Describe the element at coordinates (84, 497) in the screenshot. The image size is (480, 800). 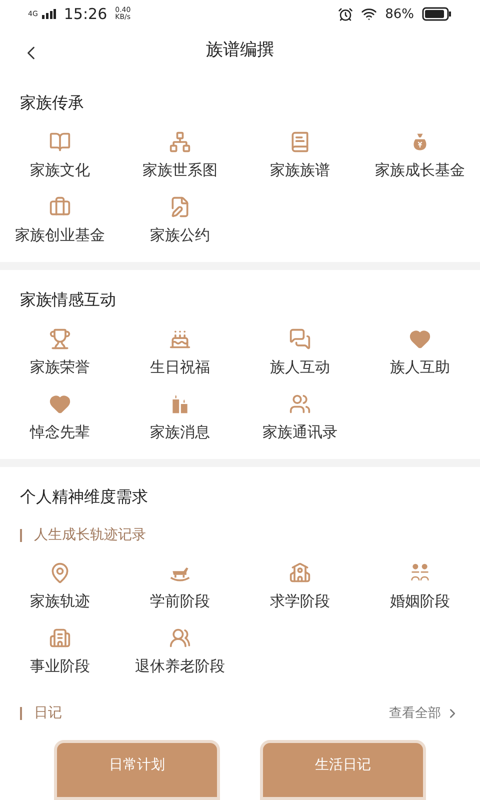
I see `section-title: 个人精神维度需求` at that location.